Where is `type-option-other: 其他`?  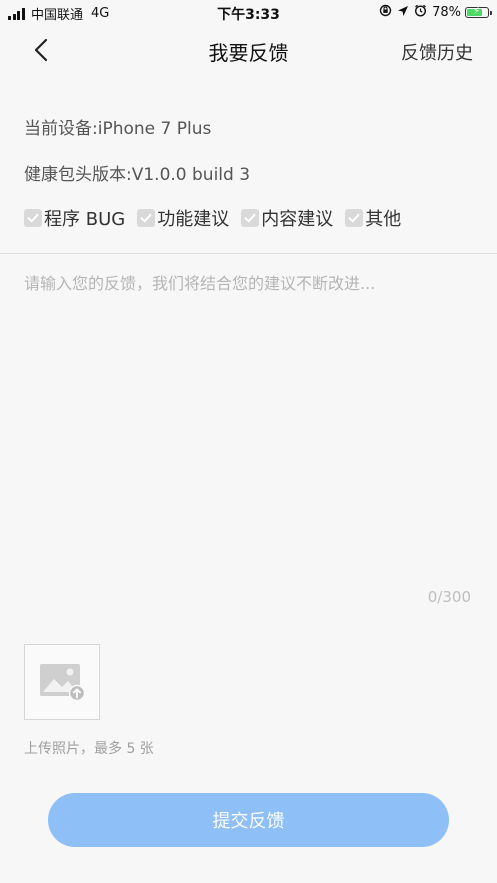
type-option-other: 其他 is located at coordinates (373, 218).